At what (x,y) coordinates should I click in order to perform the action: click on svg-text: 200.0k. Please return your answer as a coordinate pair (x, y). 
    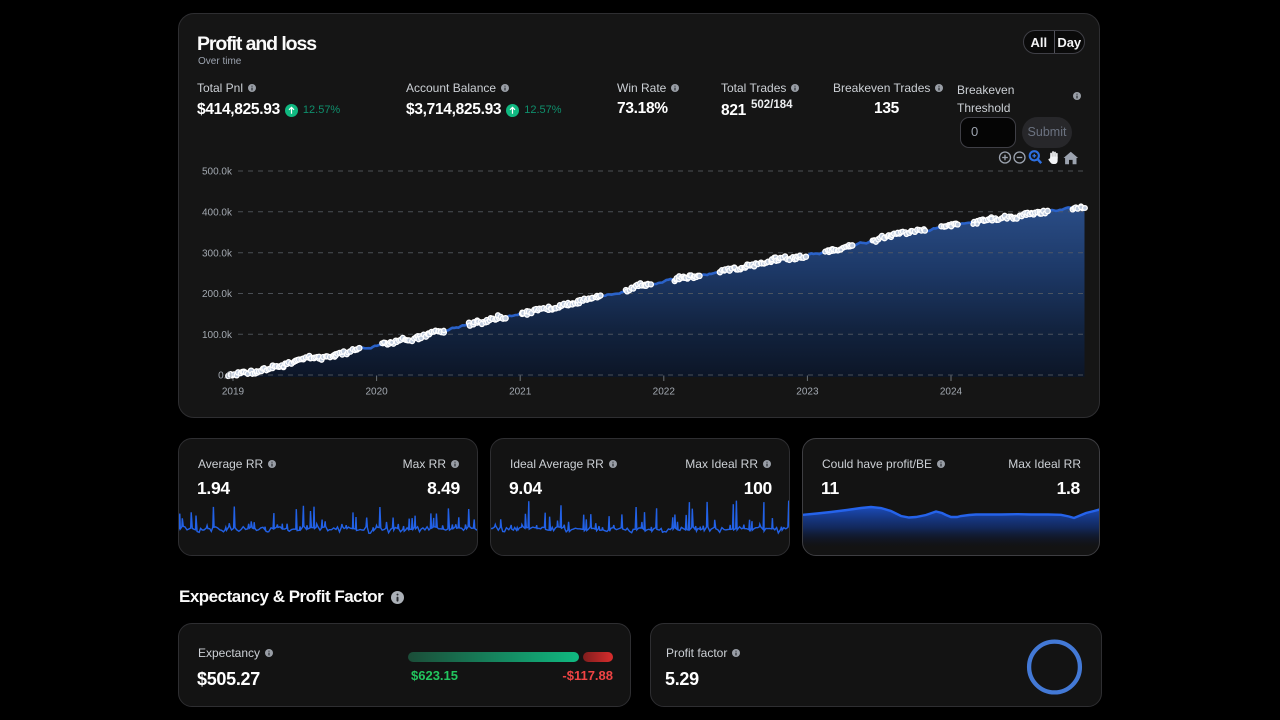
    Looking at the image, I should click on (217, 294).